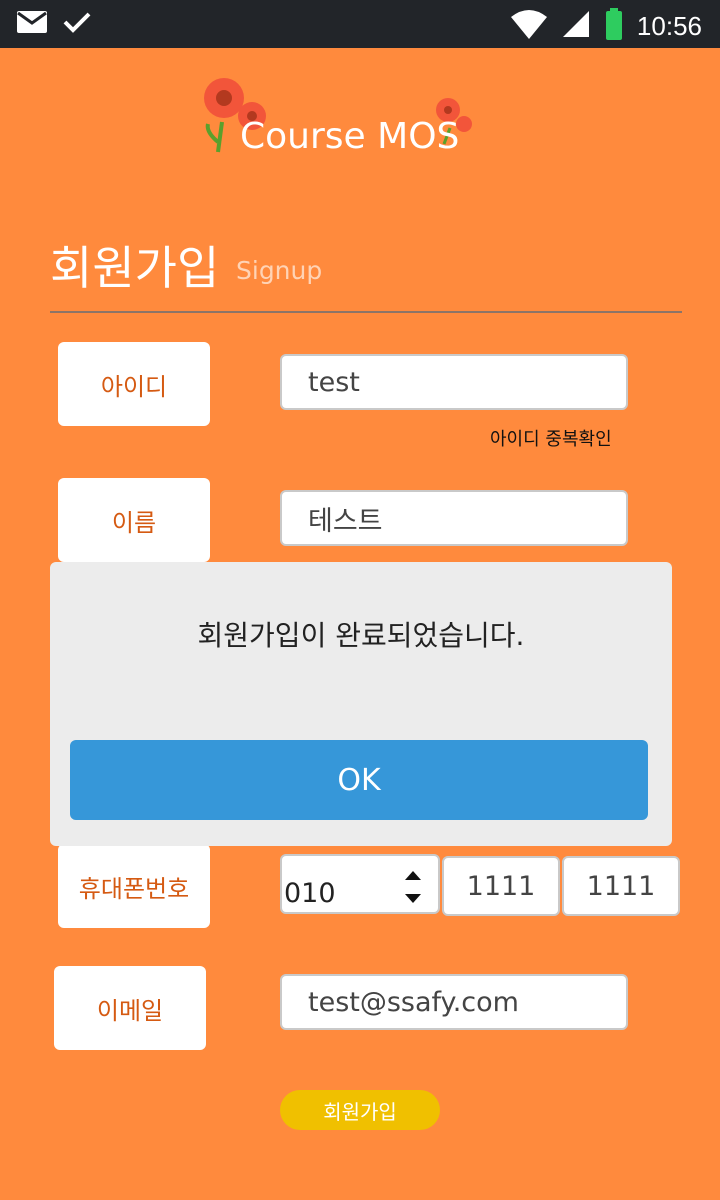  What do you see at coordinates (528, 26) in the screenshot?
I see `wifi-icon` at bounding box center [528, 26].